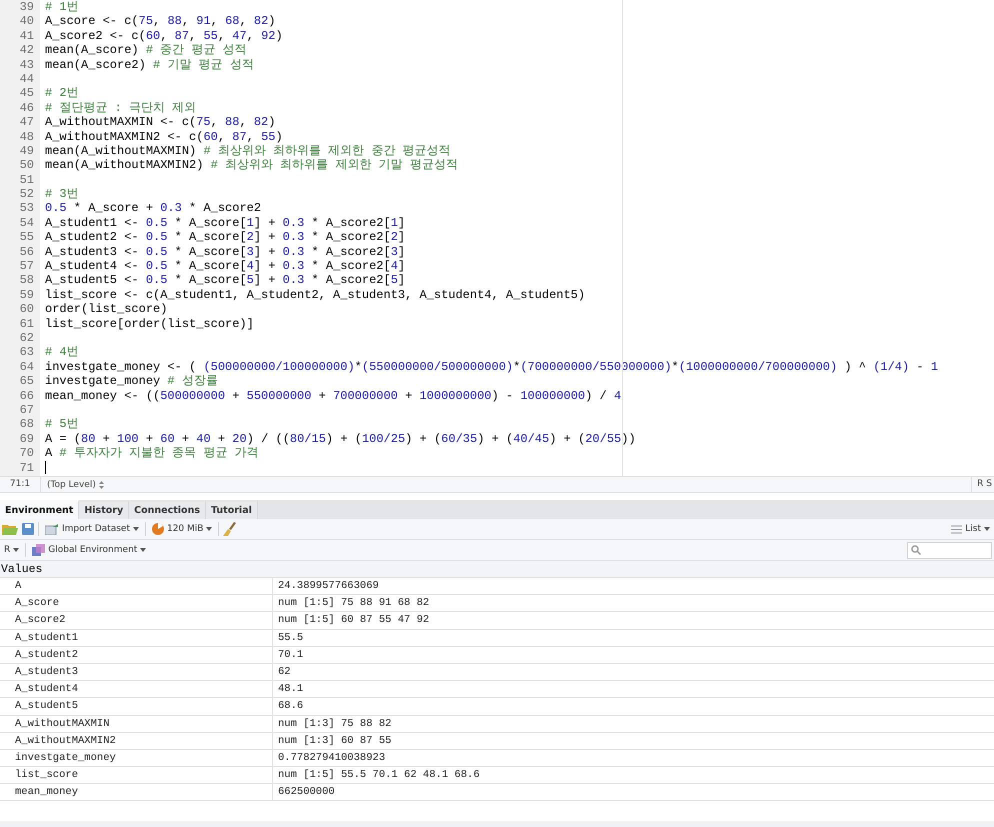 This screenshot has width=994, height=827. I want to click on section-header: Values, so click(497, 569).